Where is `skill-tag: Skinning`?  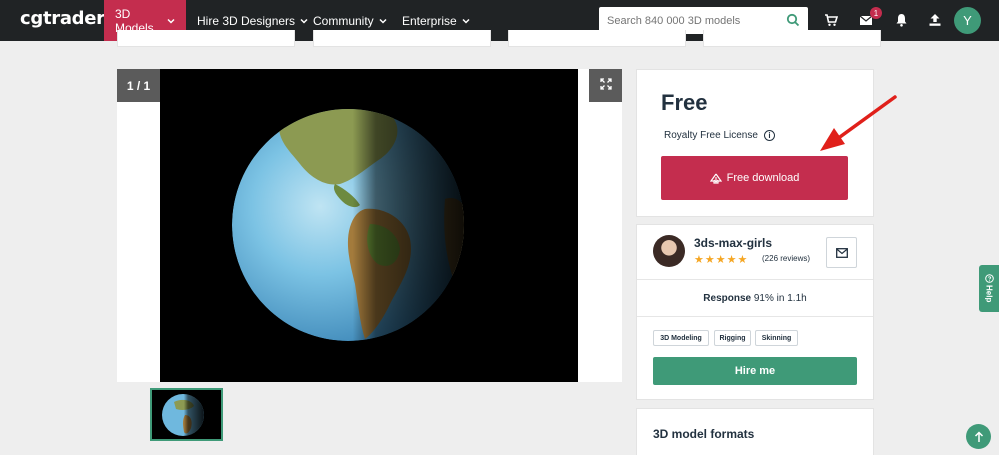
skill-tag: Skinning is located at coordinates (776, 338).